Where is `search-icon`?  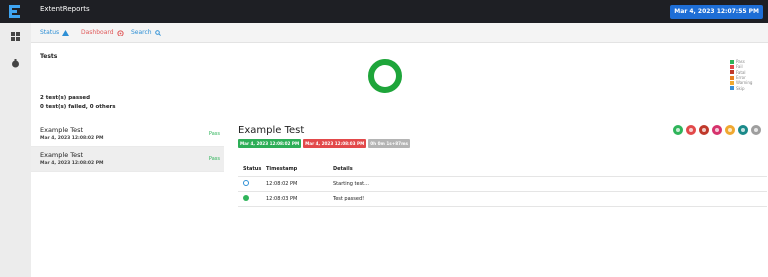 search-icon is located at coordinates (157, 32).